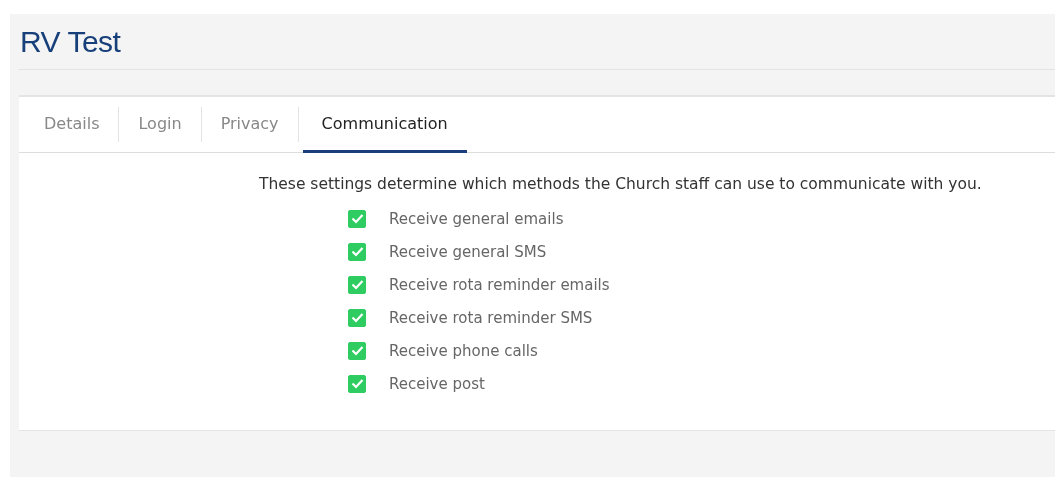  Describe the element at coordinates (621, 184) in the screenshot. I see `description-text: These settings determine which methods the Church staff can use to communicate with you.` at that location.